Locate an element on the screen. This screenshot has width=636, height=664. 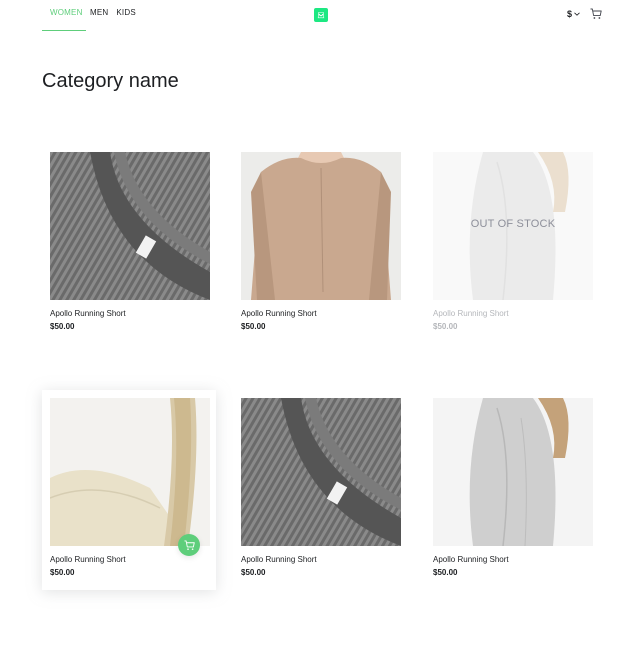
page-title: Category name is located at coordinates (110, 81).